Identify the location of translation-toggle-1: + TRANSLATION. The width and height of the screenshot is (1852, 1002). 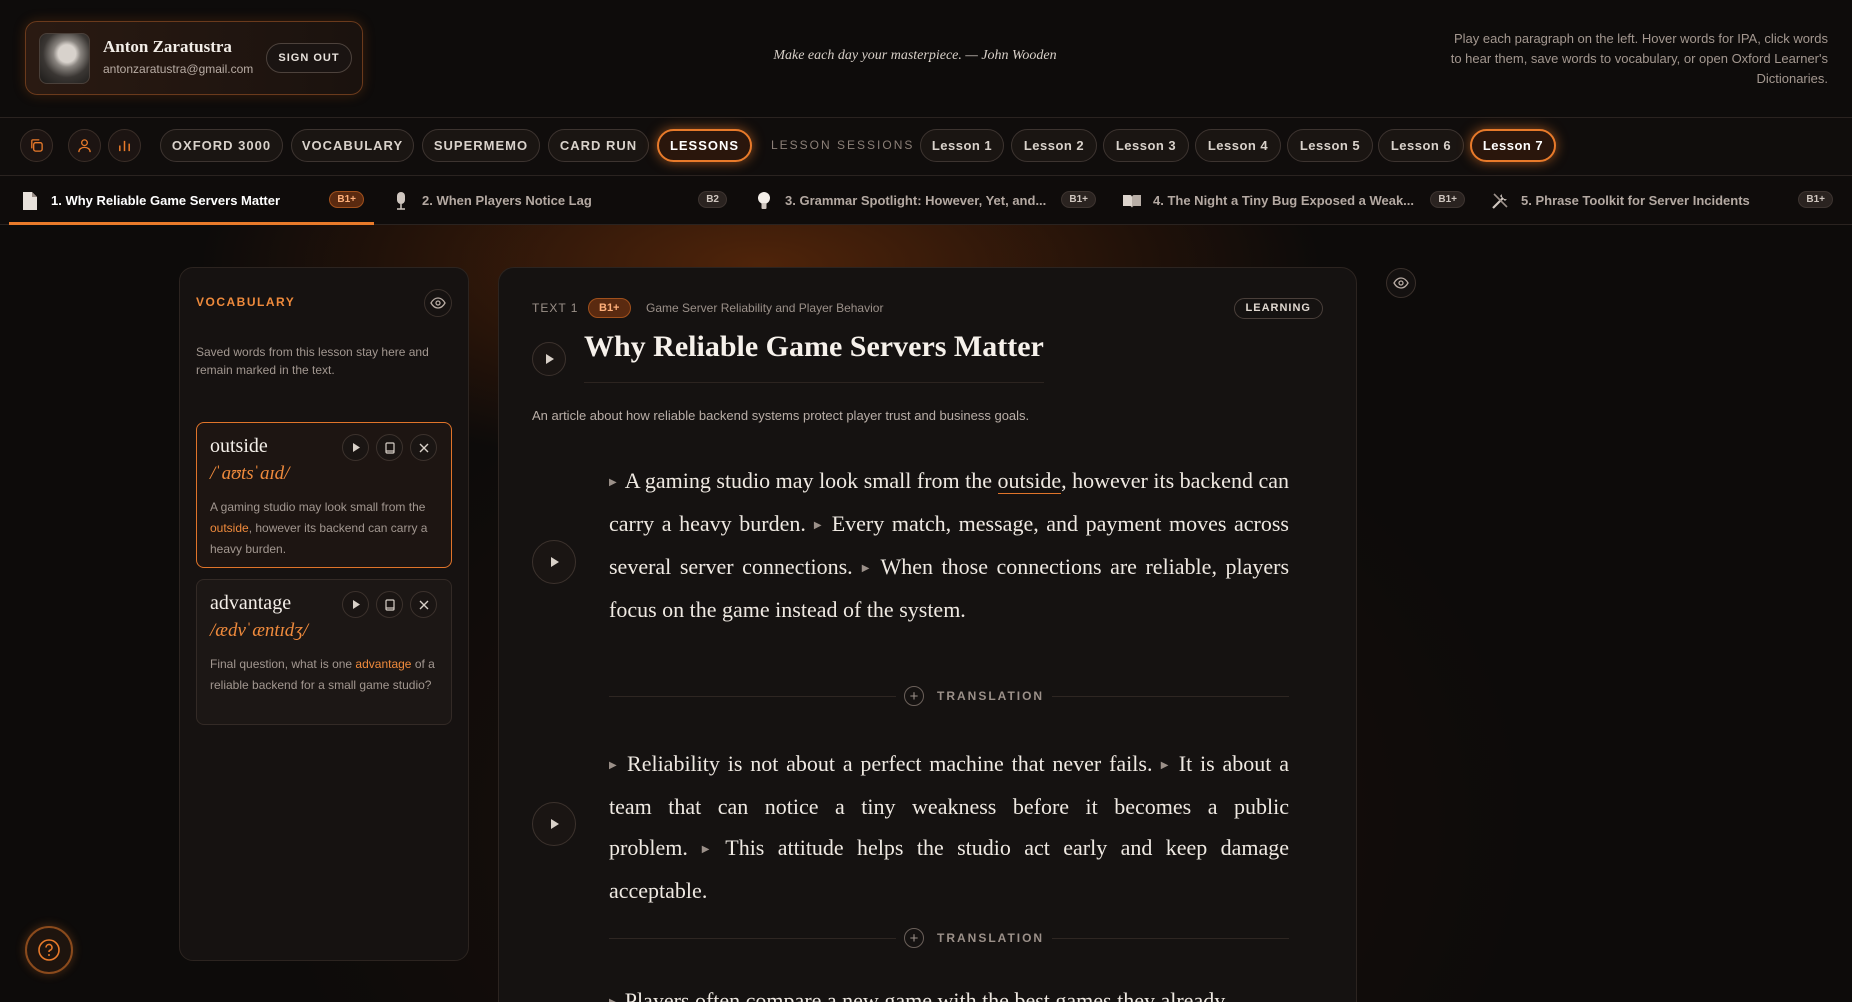
(949, 696).